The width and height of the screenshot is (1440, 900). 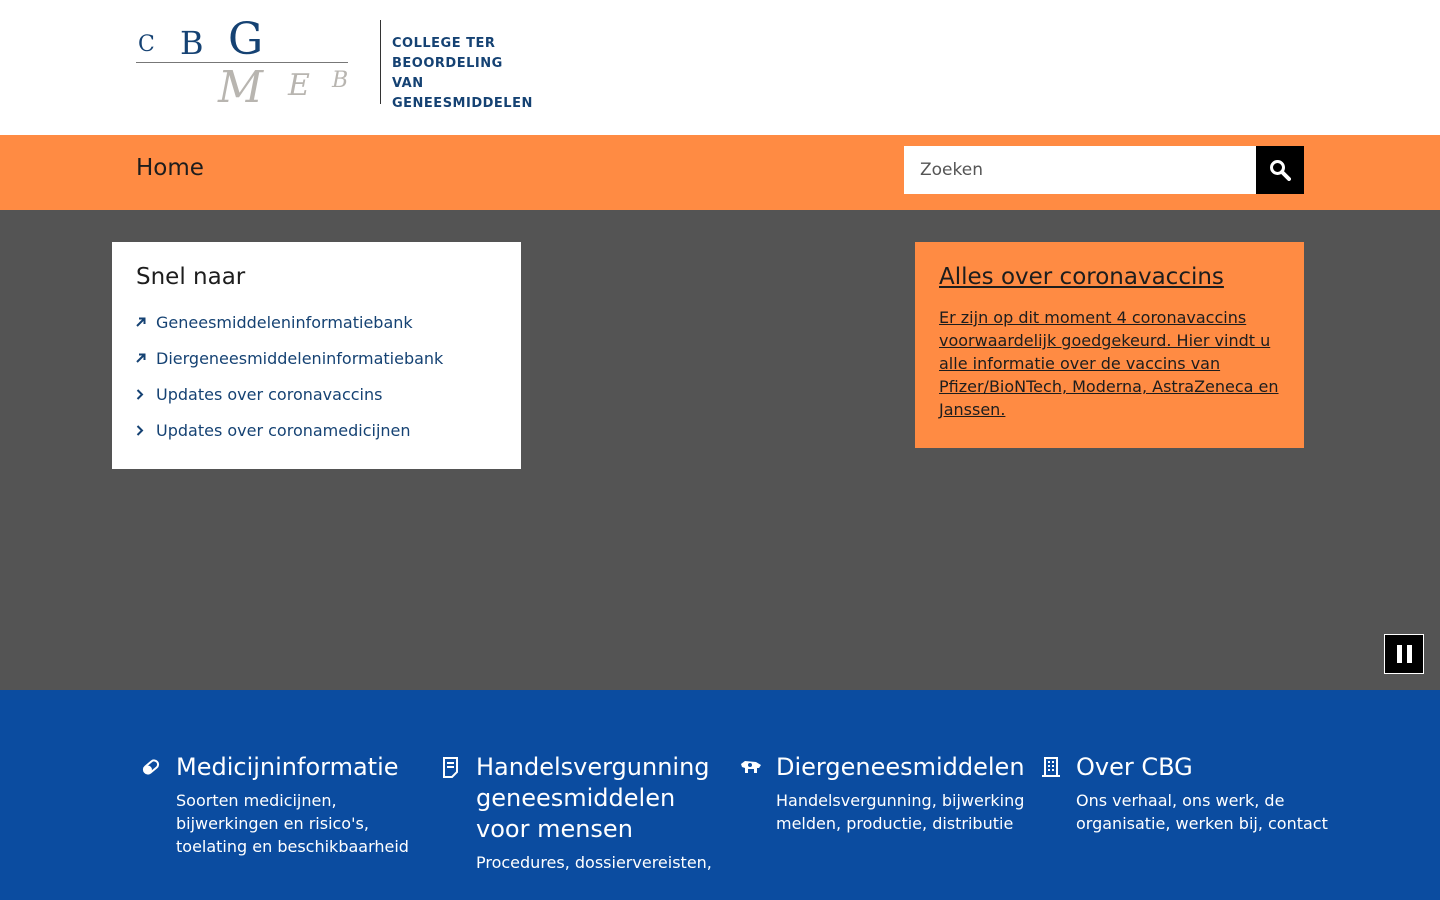 What do you see at coordinates (720, 172) in the screenshot?
I see `main-navbar: Home` at bounding box center [720, 172].